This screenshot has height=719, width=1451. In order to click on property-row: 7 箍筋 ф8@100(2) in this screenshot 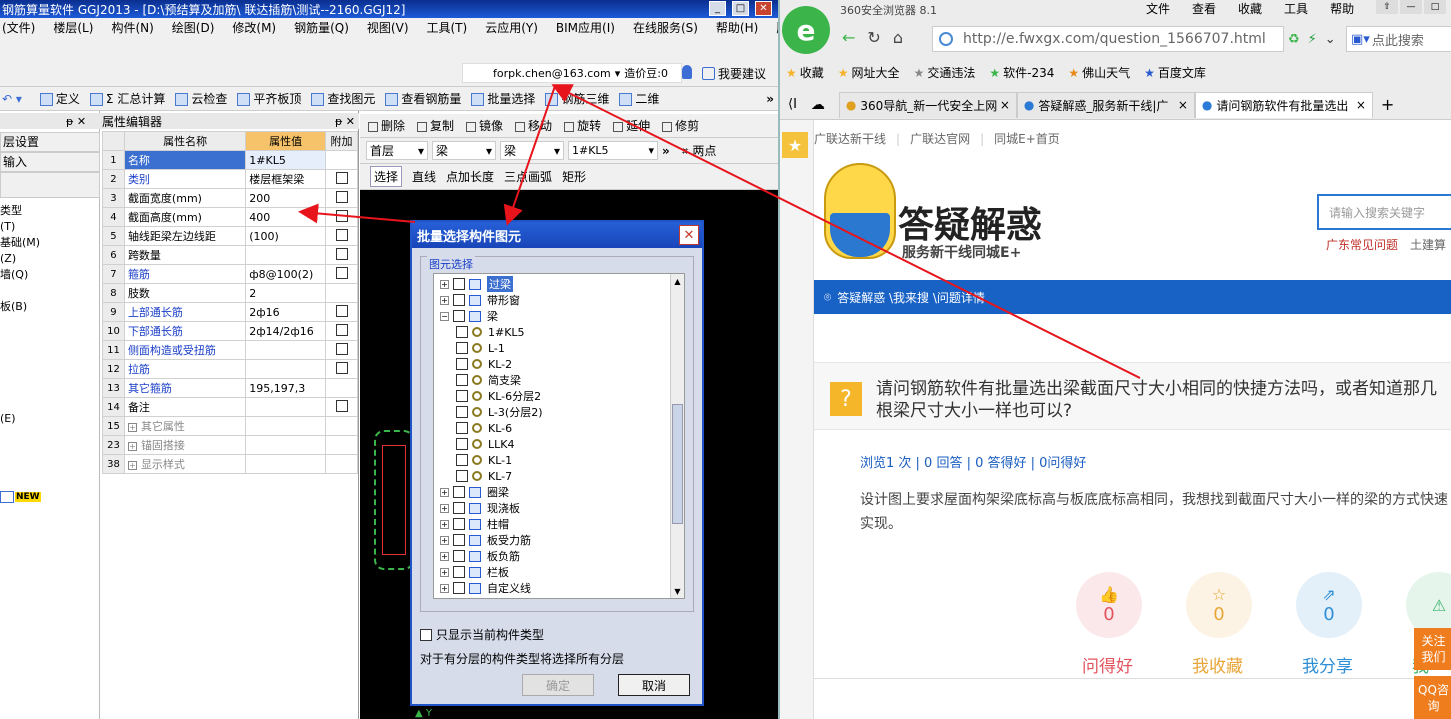, I will do `click(230, 274)`.